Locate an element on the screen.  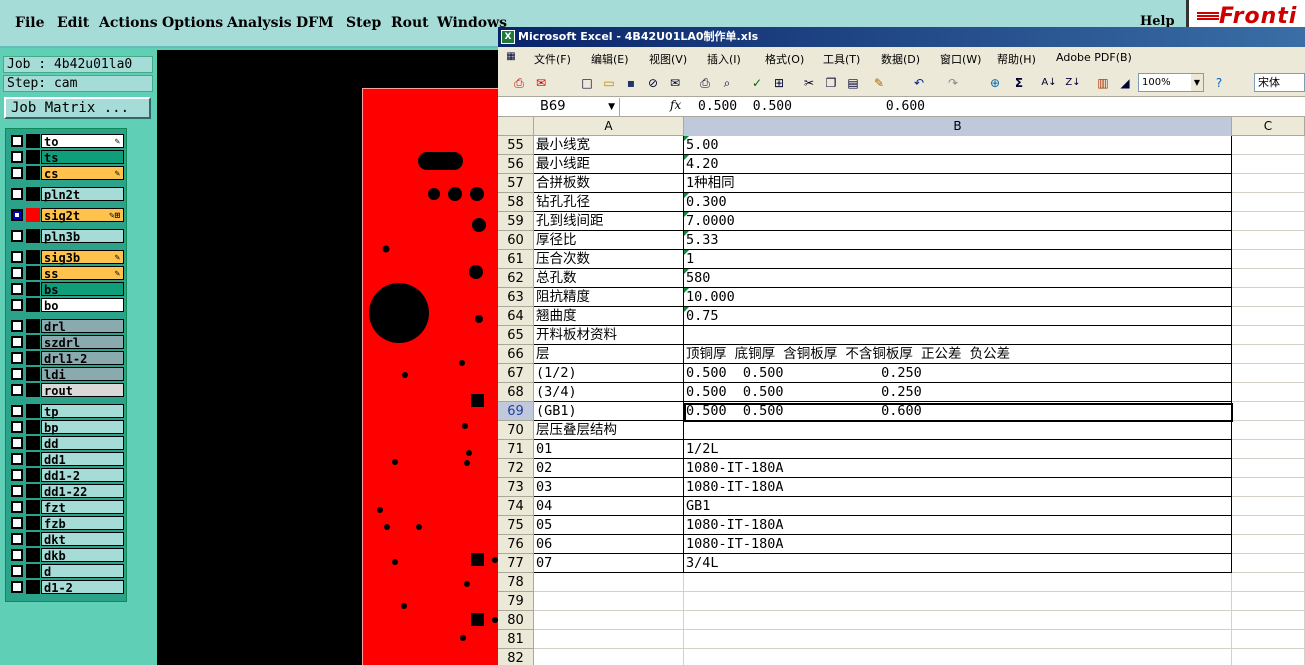
menu-edit: Edit is located at coordinates (73, 23).